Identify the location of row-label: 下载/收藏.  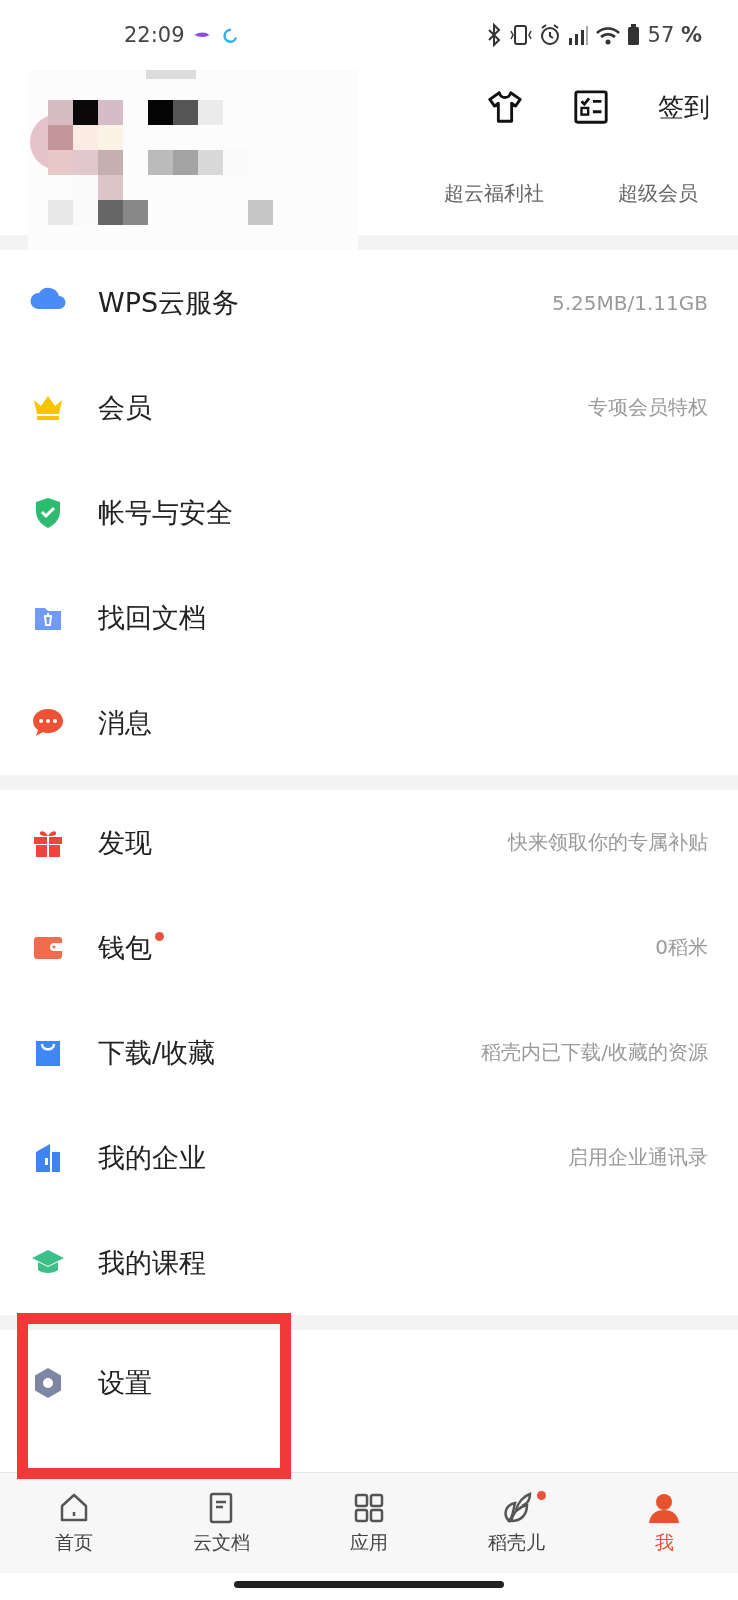
(157, 1052).